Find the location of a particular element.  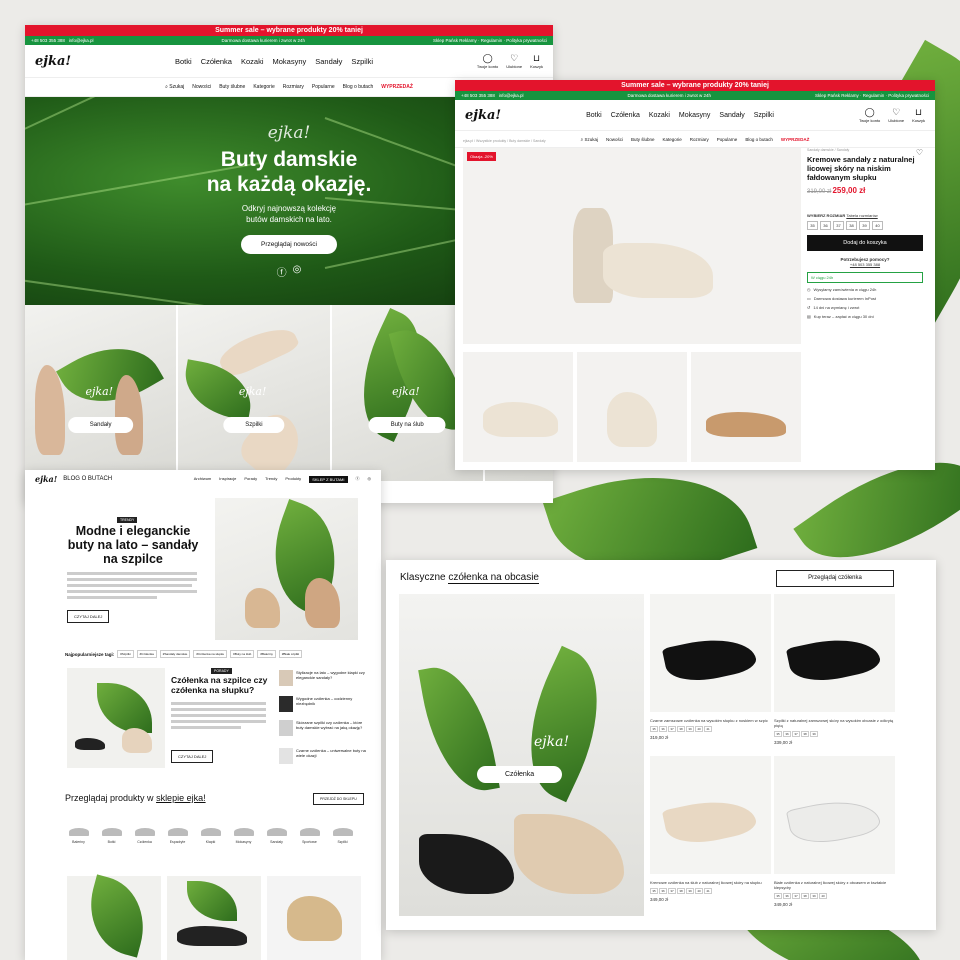

tile-label: Sandały is located at coordinates (100, 425).